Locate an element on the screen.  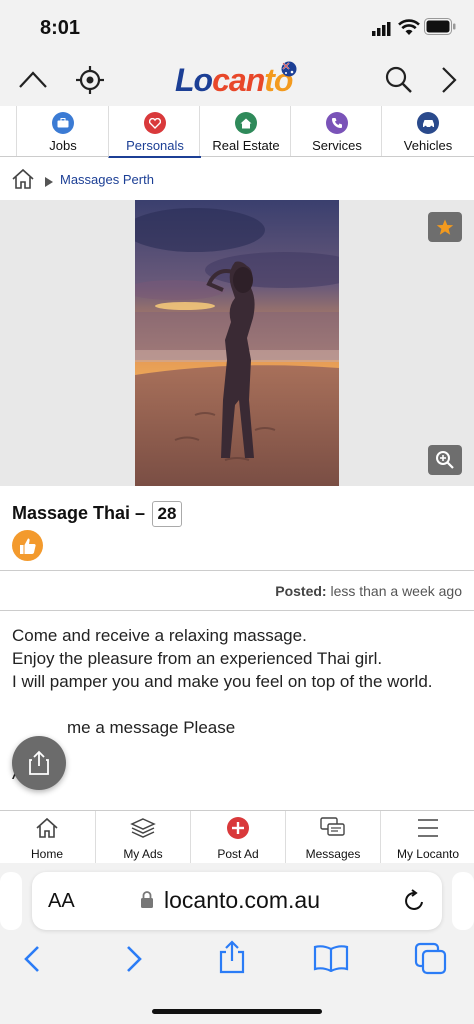
tab-home: Home is located at coordinates (47, 837).